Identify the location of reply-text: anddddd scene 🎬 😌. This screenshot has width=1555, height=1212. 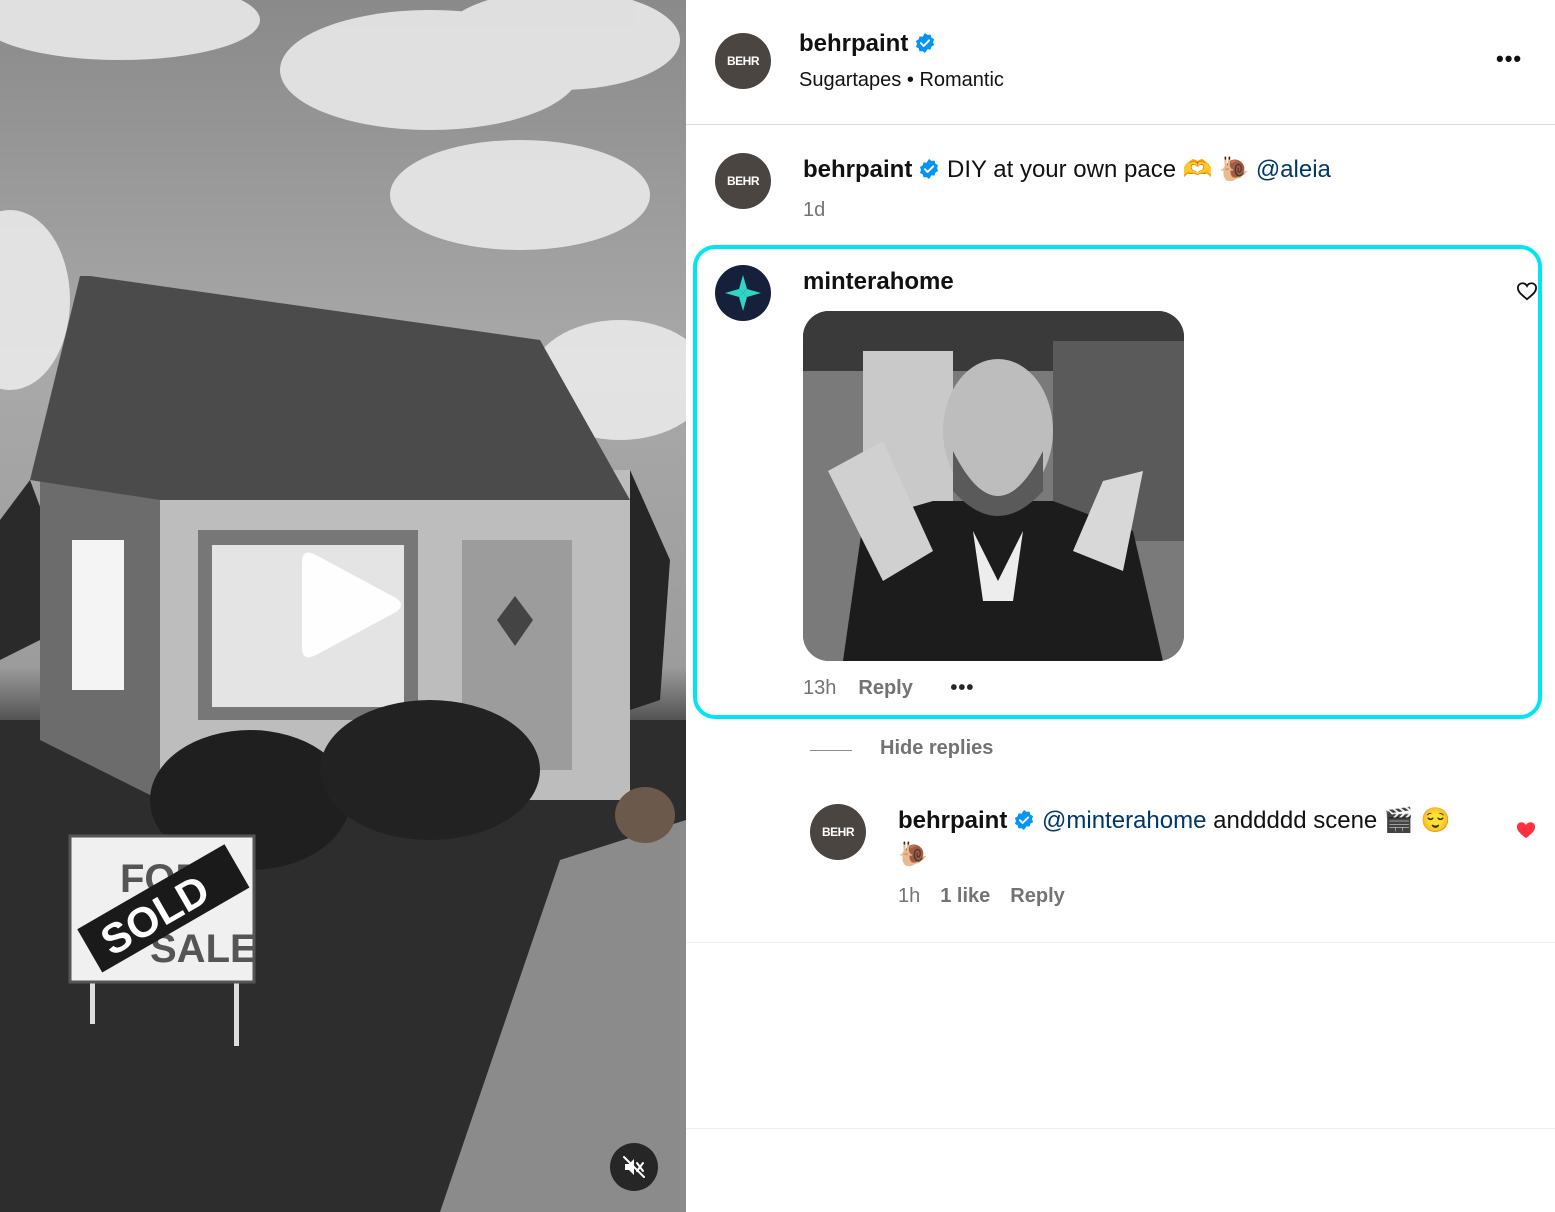
(1328, 820).